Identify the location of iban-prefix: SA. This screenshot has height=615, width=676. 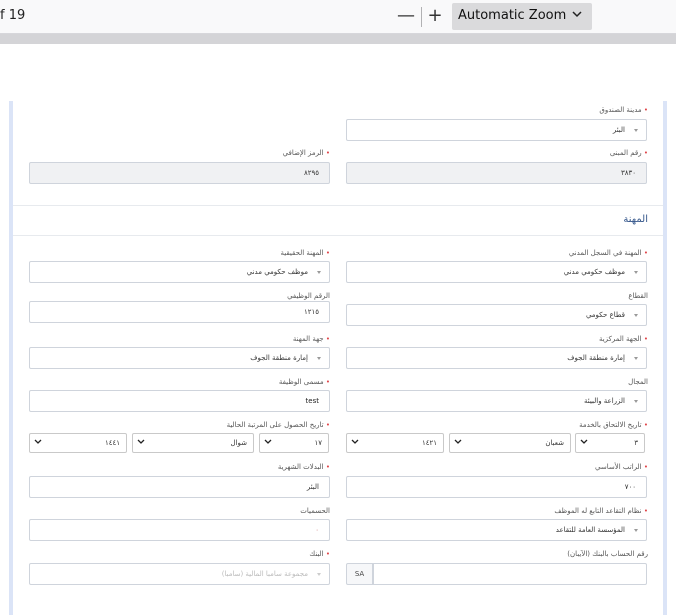
(359, 574).